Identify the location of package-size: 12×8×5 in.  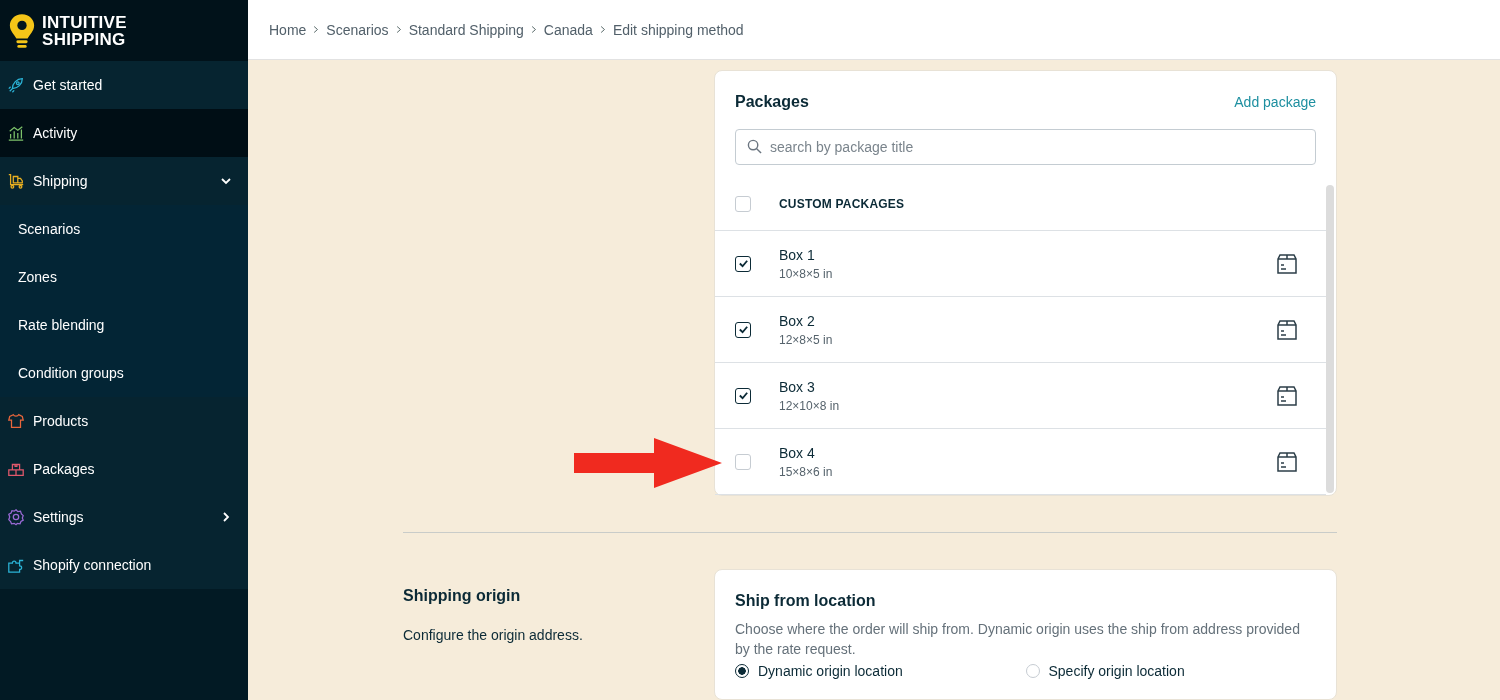
(806, 339).